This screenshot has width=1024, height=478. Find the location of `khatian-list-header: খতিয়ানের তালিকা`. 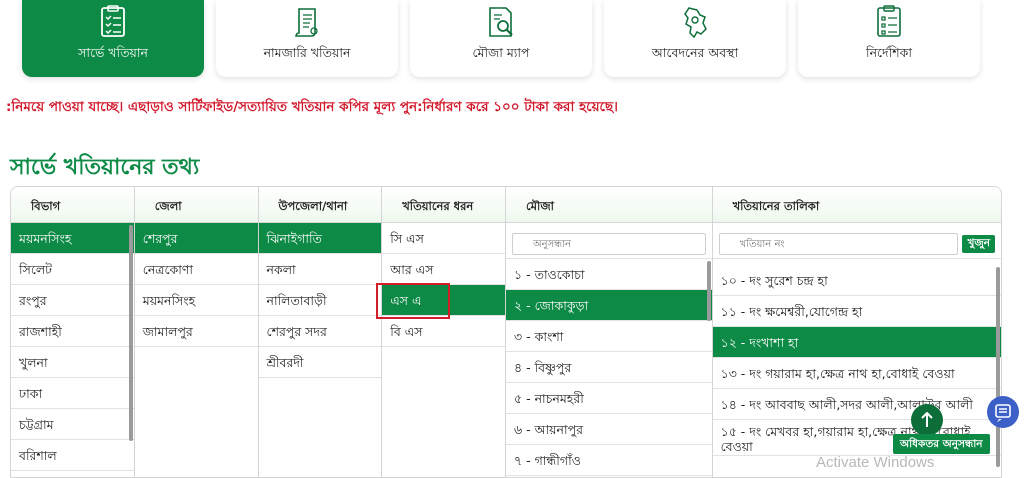

khatian-list-header: খতিয়ানের তালিকা is located at coordinates (856, 205).